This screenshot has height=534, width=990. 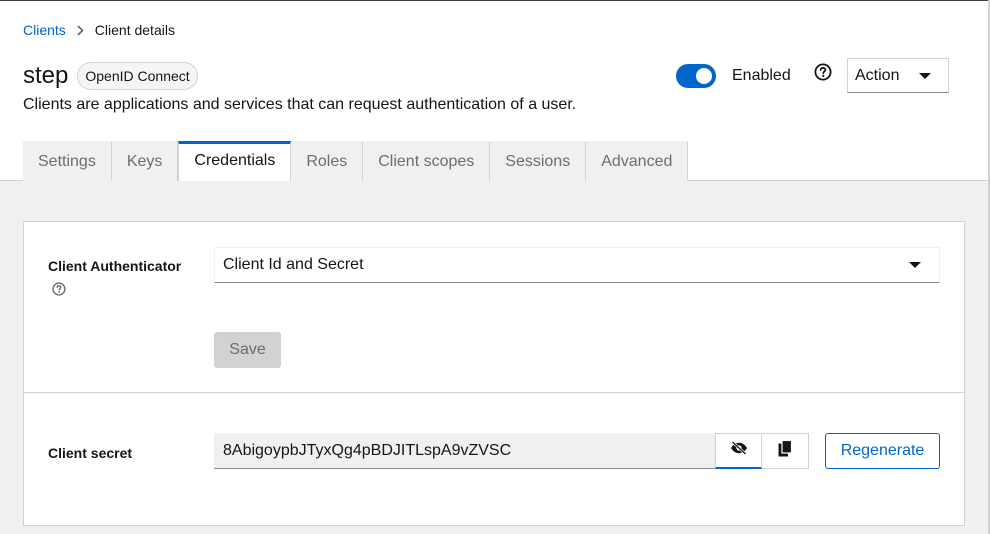 What do you see at coordinates (427, 161) in the screenshot?
I see `tab-client-scopes: Client scopes` at bounding box center [427, 161].